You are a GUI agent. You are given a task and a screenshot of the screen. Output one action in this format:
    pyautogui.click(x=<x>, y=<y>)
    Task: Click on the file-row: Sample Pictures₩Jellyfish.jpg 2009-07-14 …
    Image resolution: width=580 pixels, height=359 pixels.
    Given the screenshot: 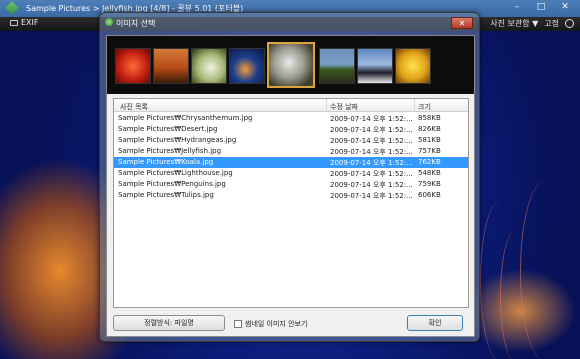 What is the action you would take?
    pyautogui.click(x=291, y=151)
    